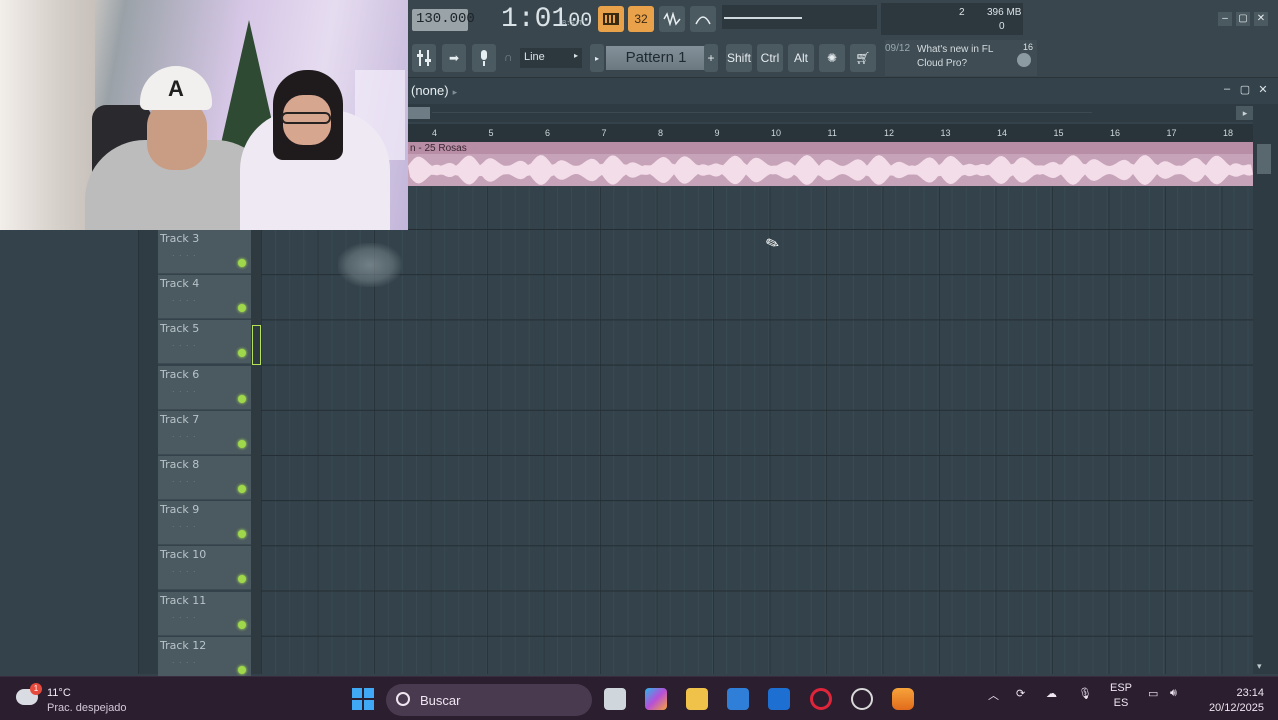  Describe the element at coordinates (47, 115) in the screenshot. I see `curtain` at that location.